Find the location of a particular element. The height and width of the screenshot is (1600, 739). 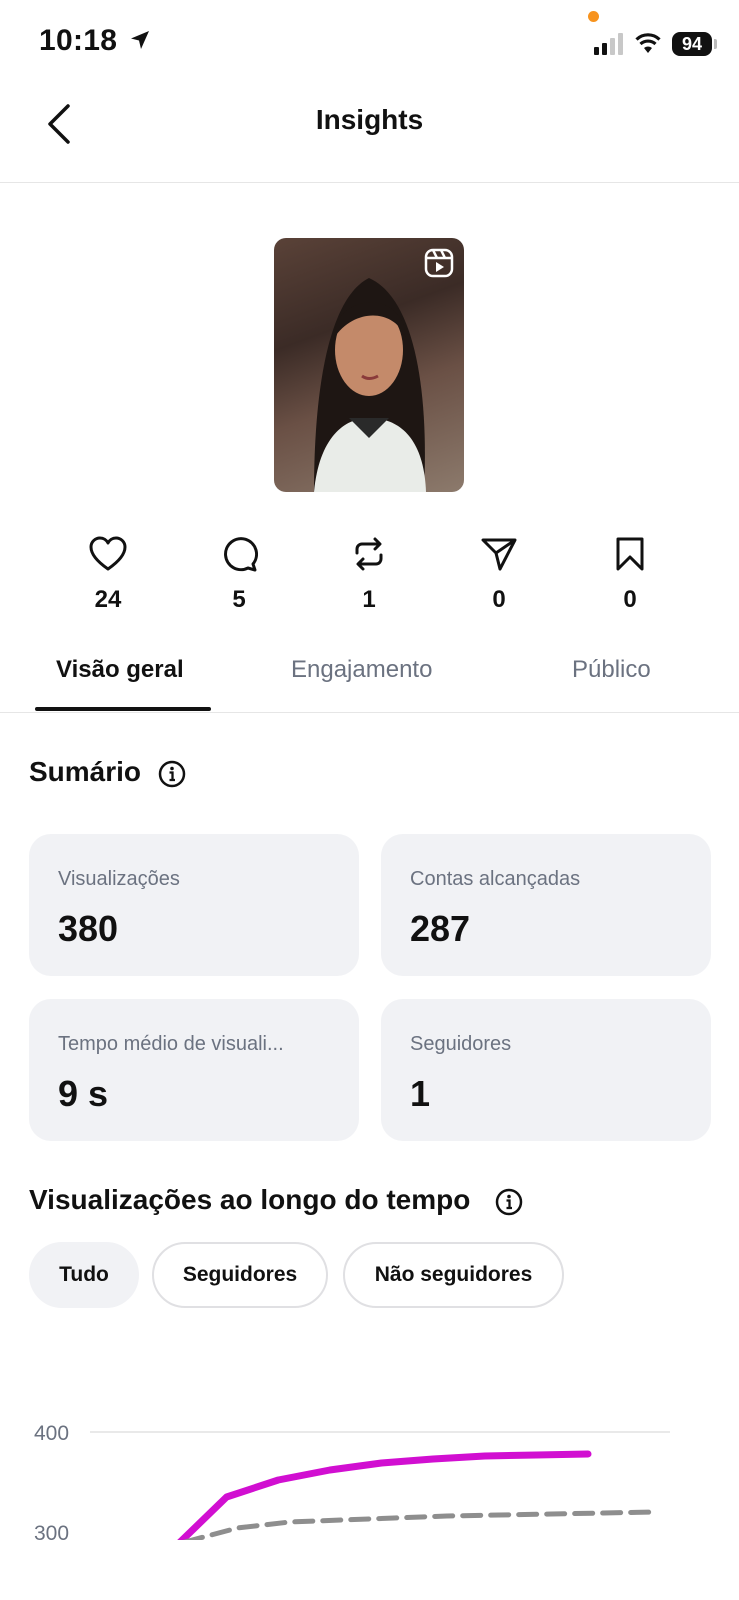

status-indicators: 94 is located at coordinates (655, 44).